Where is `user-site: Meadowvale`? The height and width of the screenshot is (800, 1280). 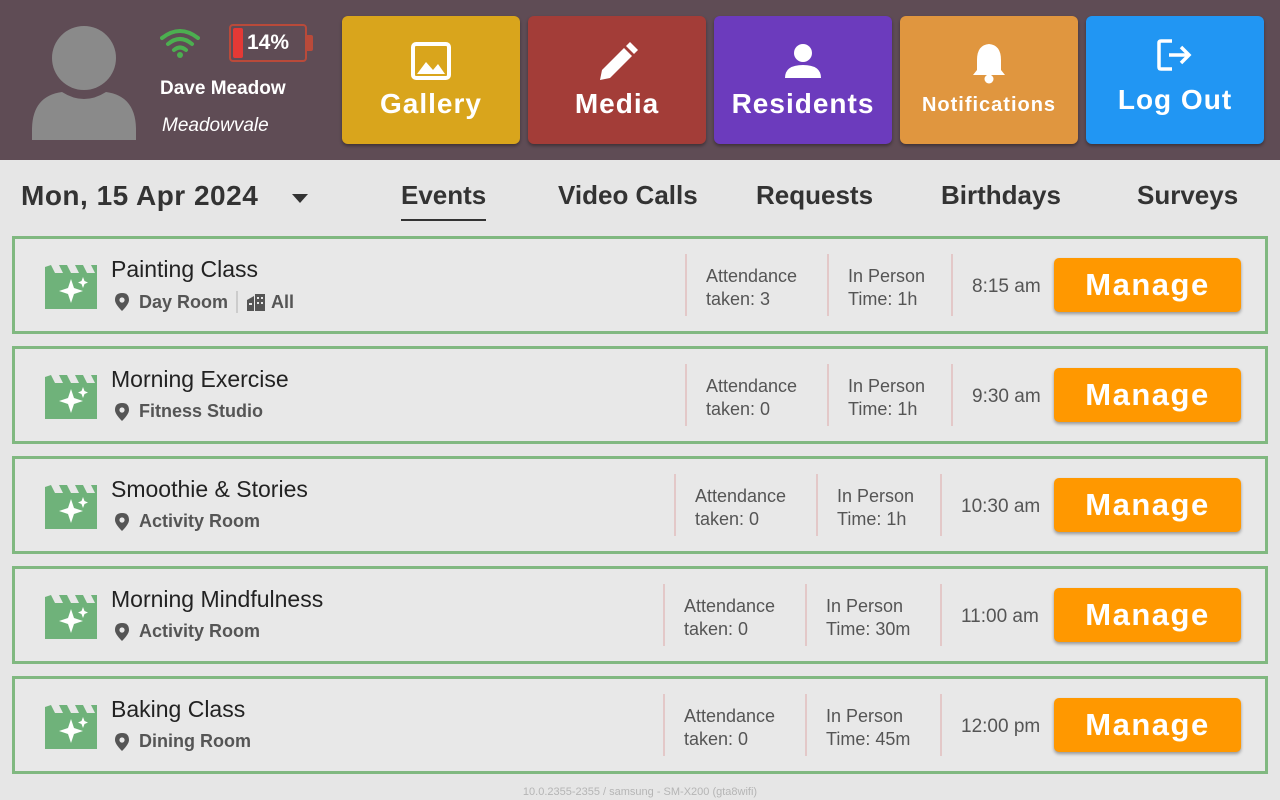 user-site: Meadowvale is located at coordinates (215, 125).